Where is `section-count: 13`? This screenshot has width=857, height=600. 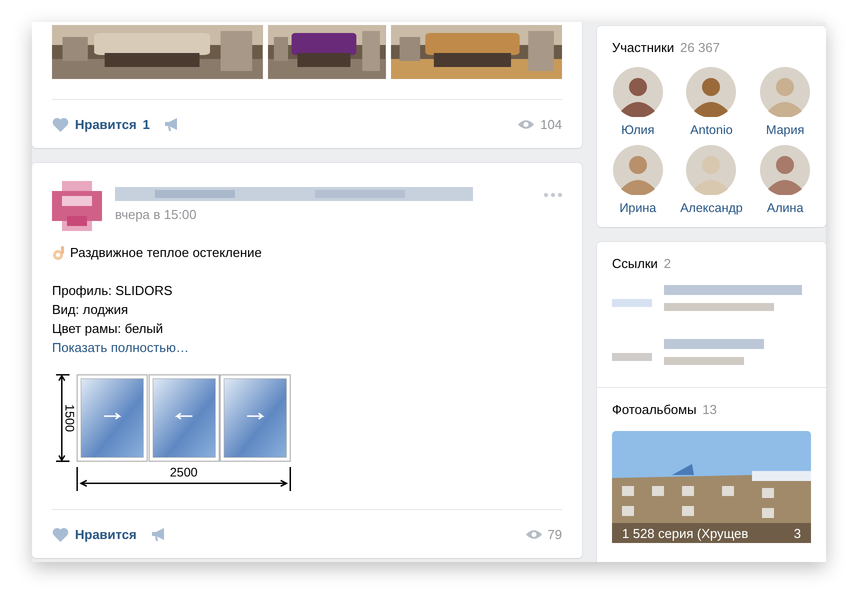 section-count: 13 is located at coordinates (709, 409).